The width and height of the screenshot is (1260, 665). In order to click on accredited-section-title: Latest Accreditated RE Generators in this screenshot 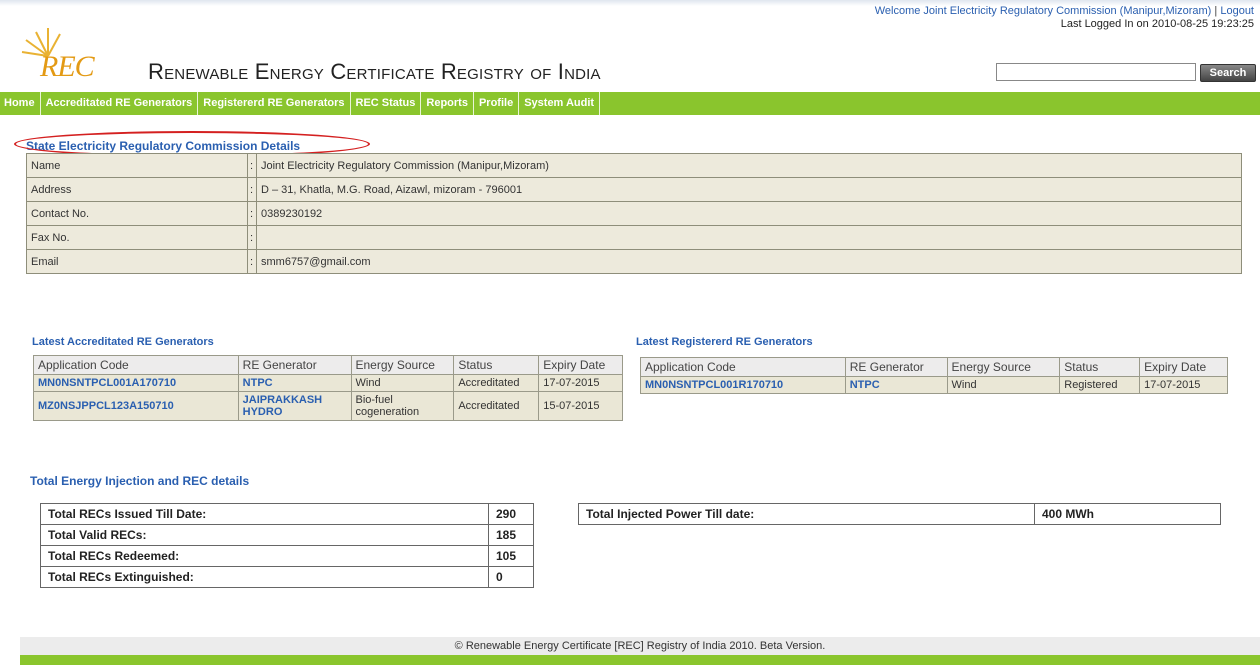, I will do `click(123, 342)`.